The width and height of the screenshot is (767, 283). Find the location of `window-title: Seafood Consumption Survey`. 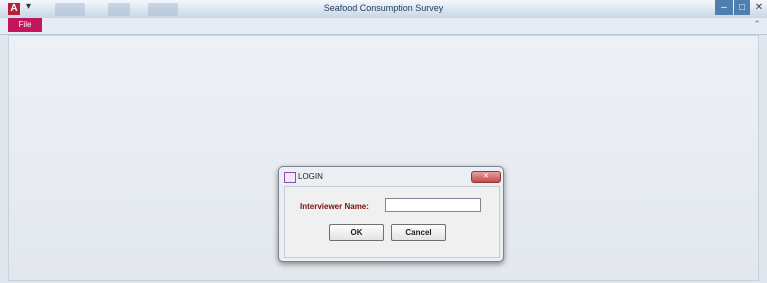

window-title: Seafood Consumption Survey is located at coordinates (383, 8).